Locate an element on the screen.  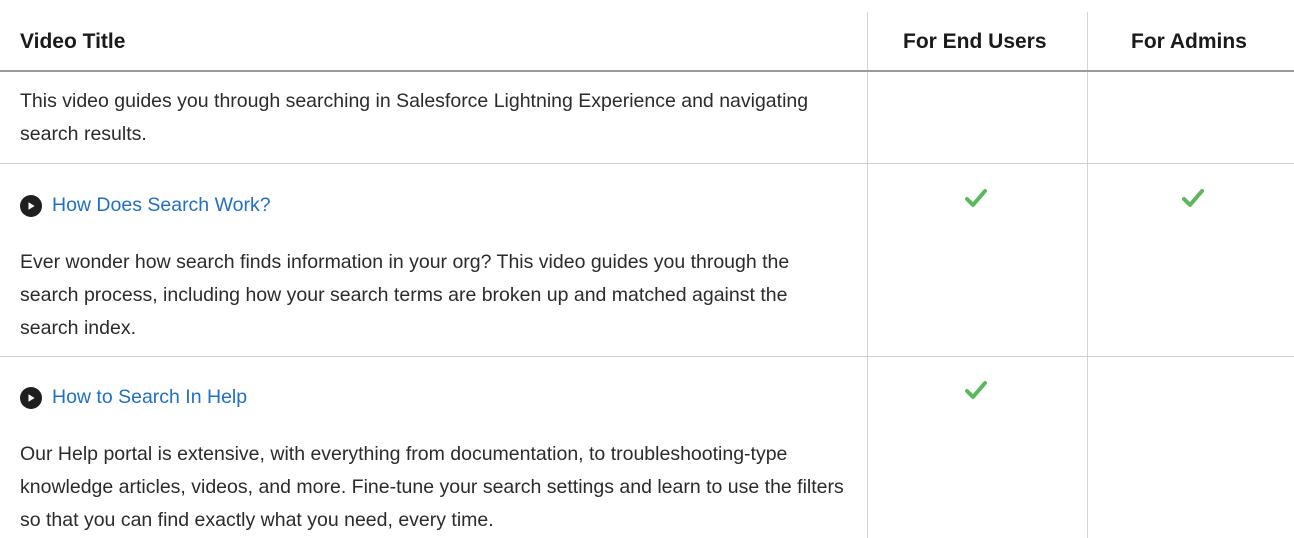
table-row: How to Search In Help is located at coordinates (133, 397).